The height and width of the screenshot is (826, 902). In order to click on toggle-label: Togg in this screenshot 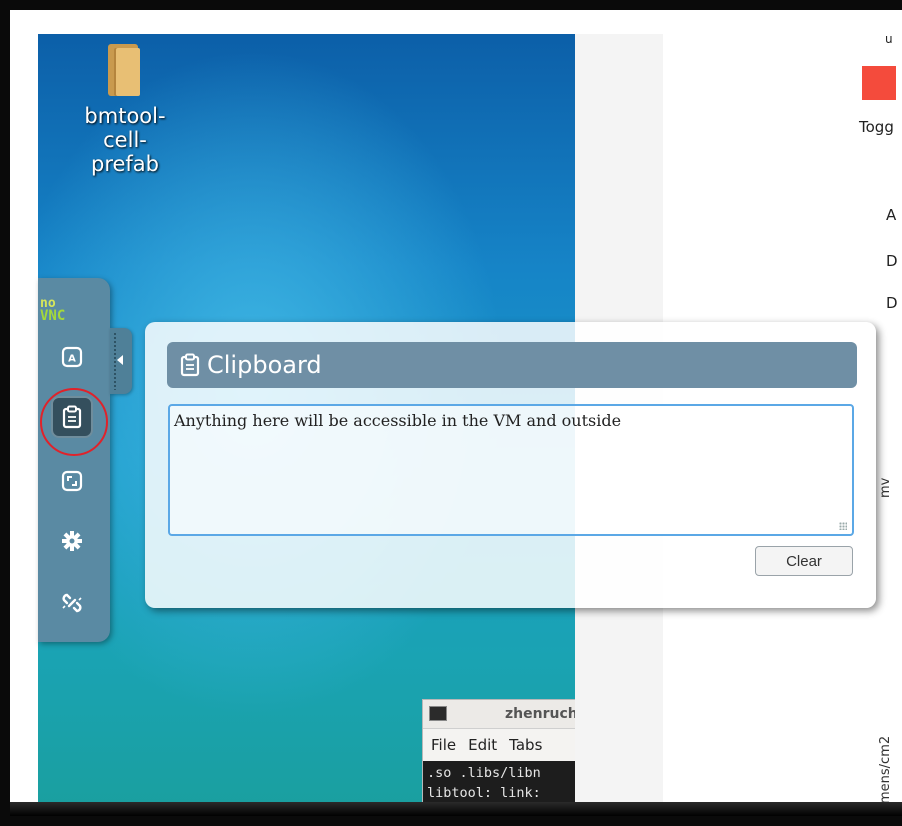, I will do `click(876, 127)`.